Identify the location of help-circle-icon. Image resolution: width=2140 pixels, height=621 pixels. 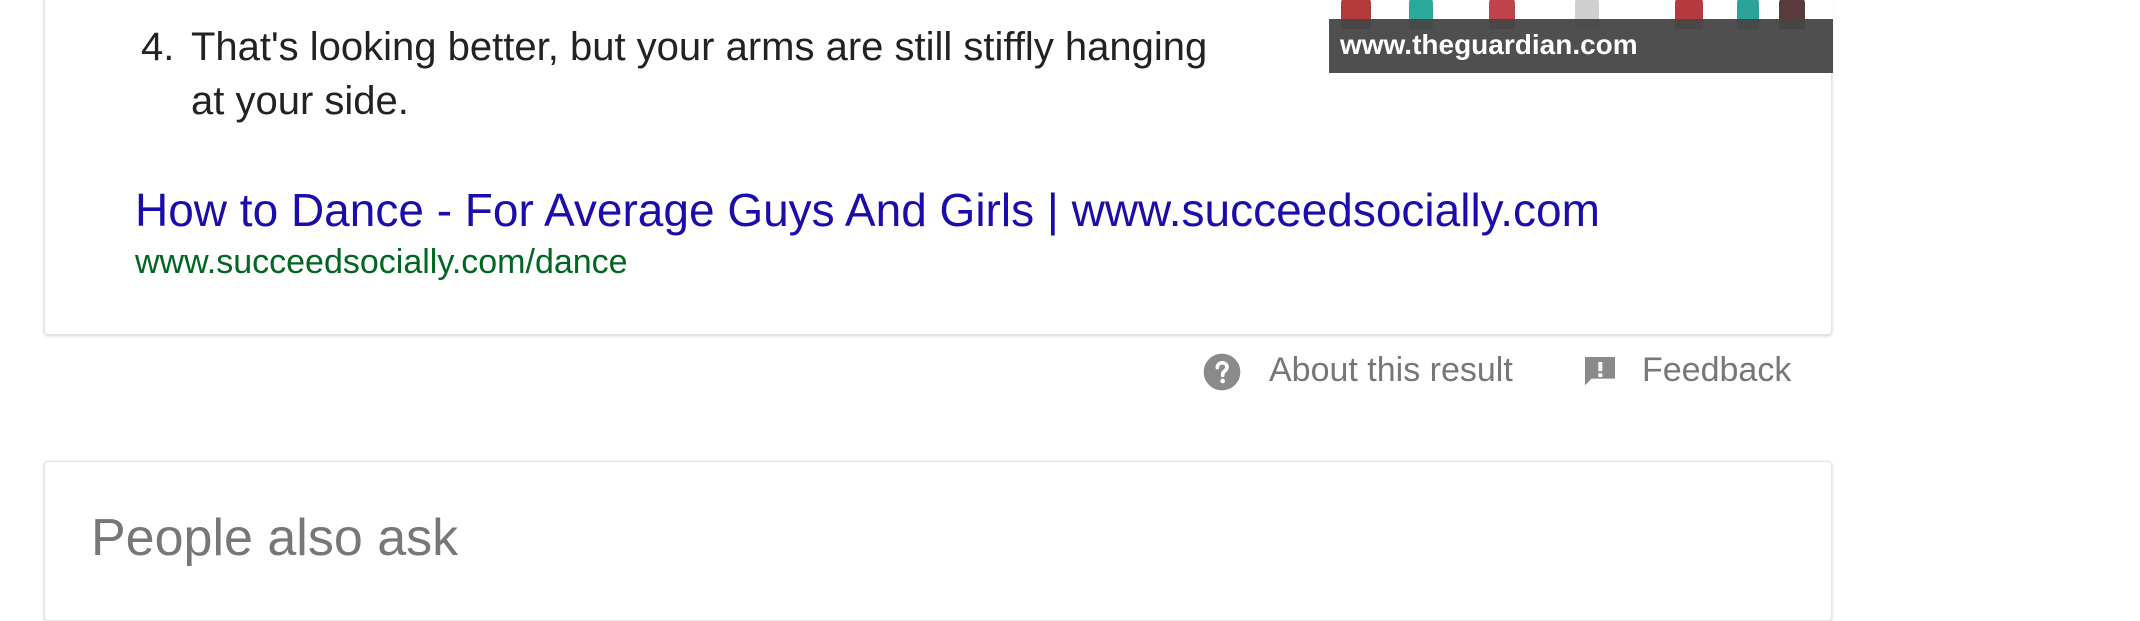
(1222, 372).